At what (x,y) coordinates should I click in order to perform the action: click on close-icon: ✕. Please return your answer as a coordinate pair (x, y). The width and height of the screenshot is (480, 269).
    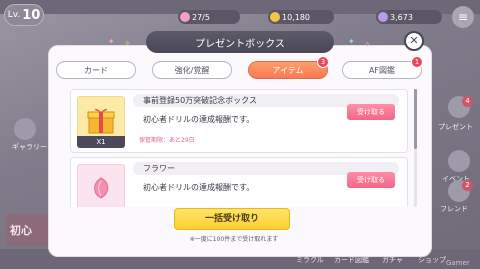
    Looking at the image, I should click on (414, 40).